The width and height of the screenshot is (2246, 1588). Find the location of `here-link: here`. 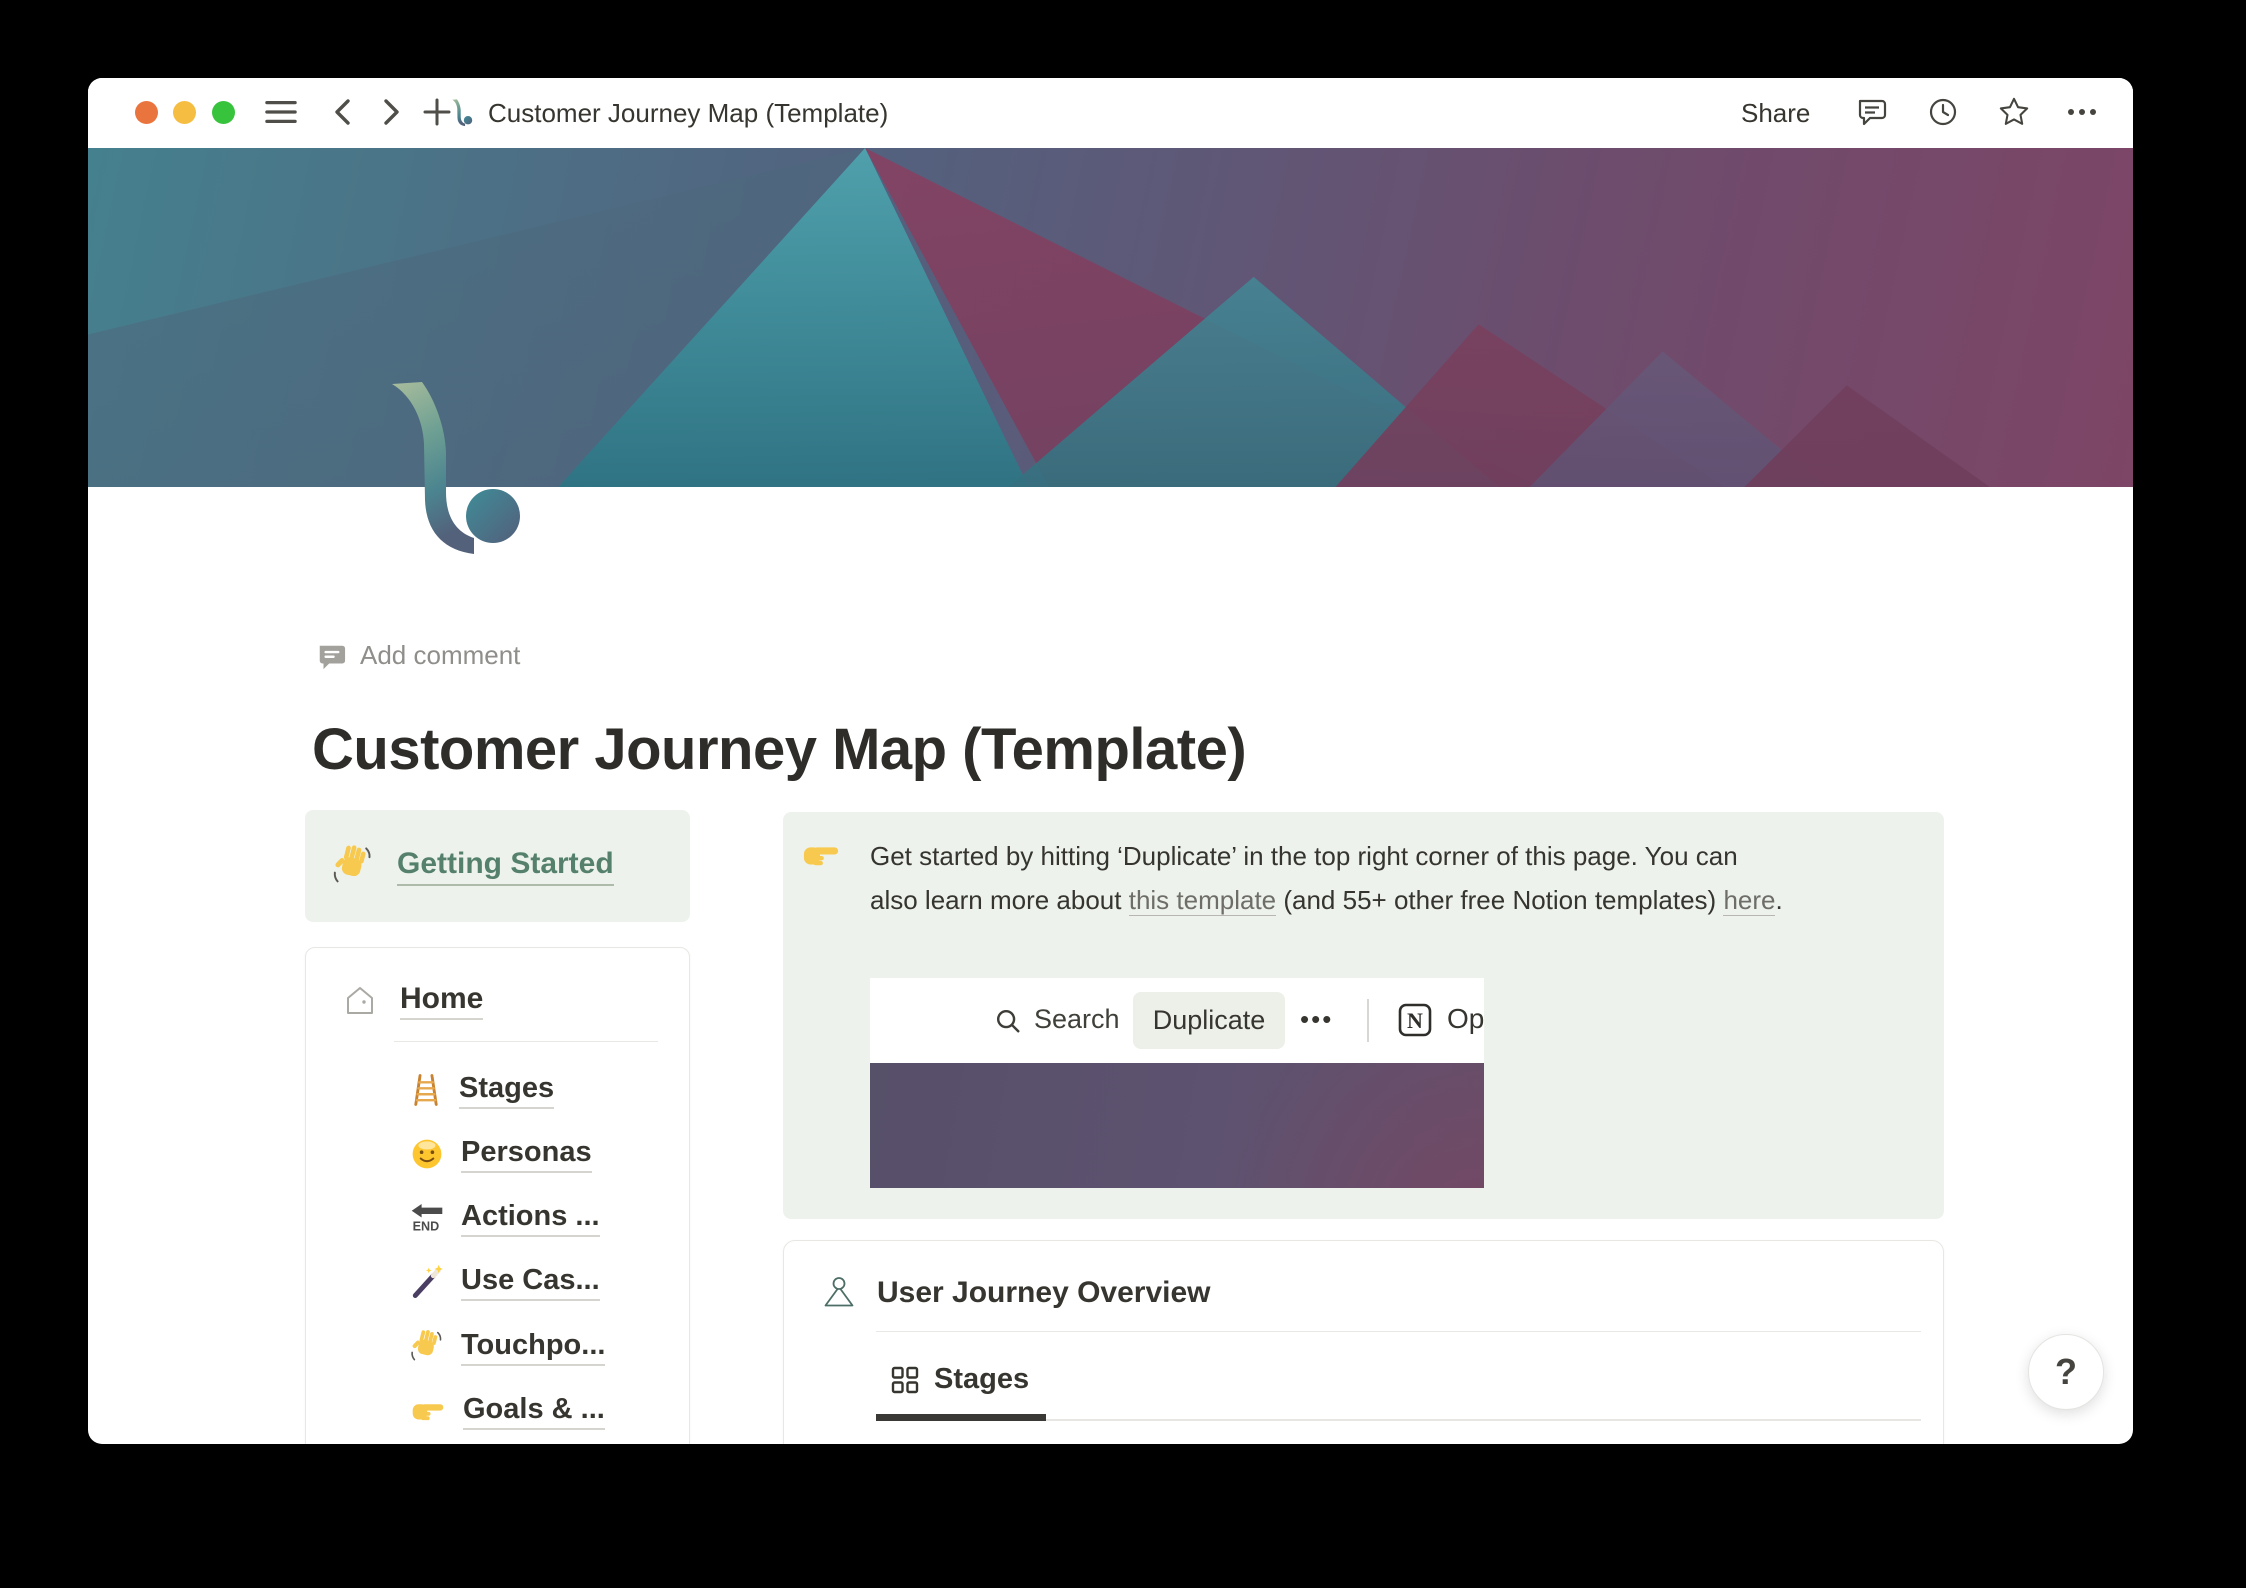

here-link: here is located at coordinates (1749, 900).